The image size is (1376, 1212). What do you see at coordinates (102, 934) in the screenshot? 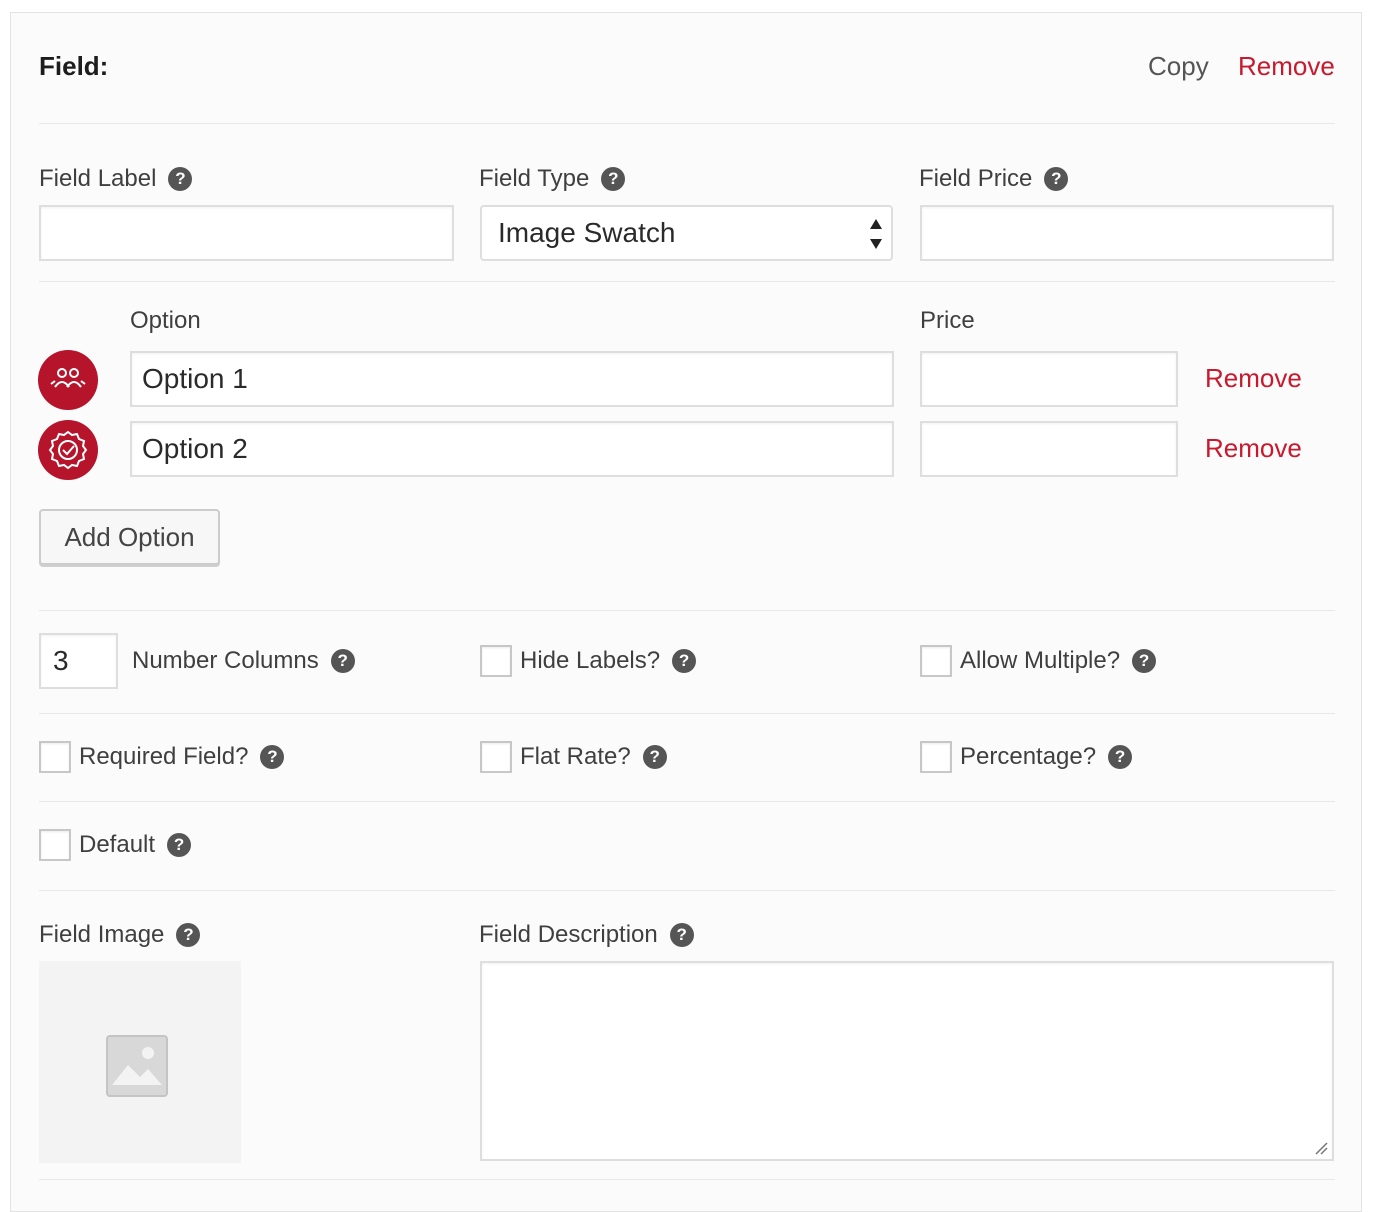
I see `field-image-label: Field Image` at bounding box center [102, 934].